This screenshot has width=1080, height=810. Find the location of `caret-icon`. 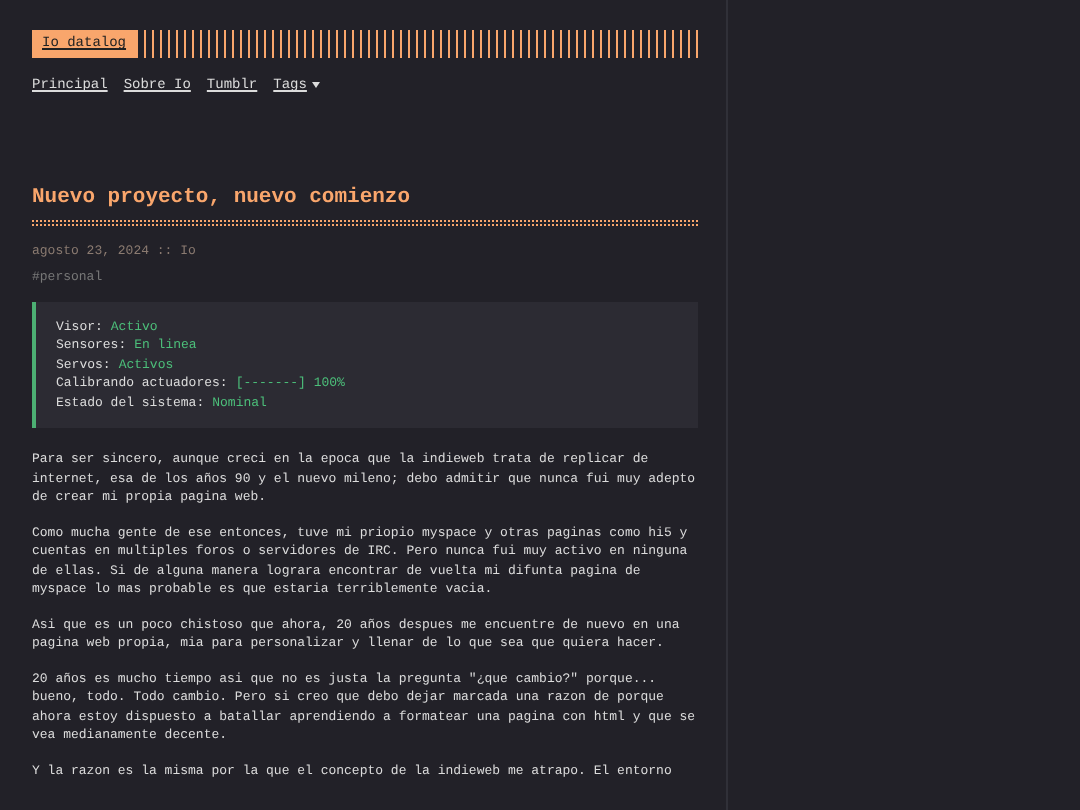

caret-icon is located at coordinates (316, 84).